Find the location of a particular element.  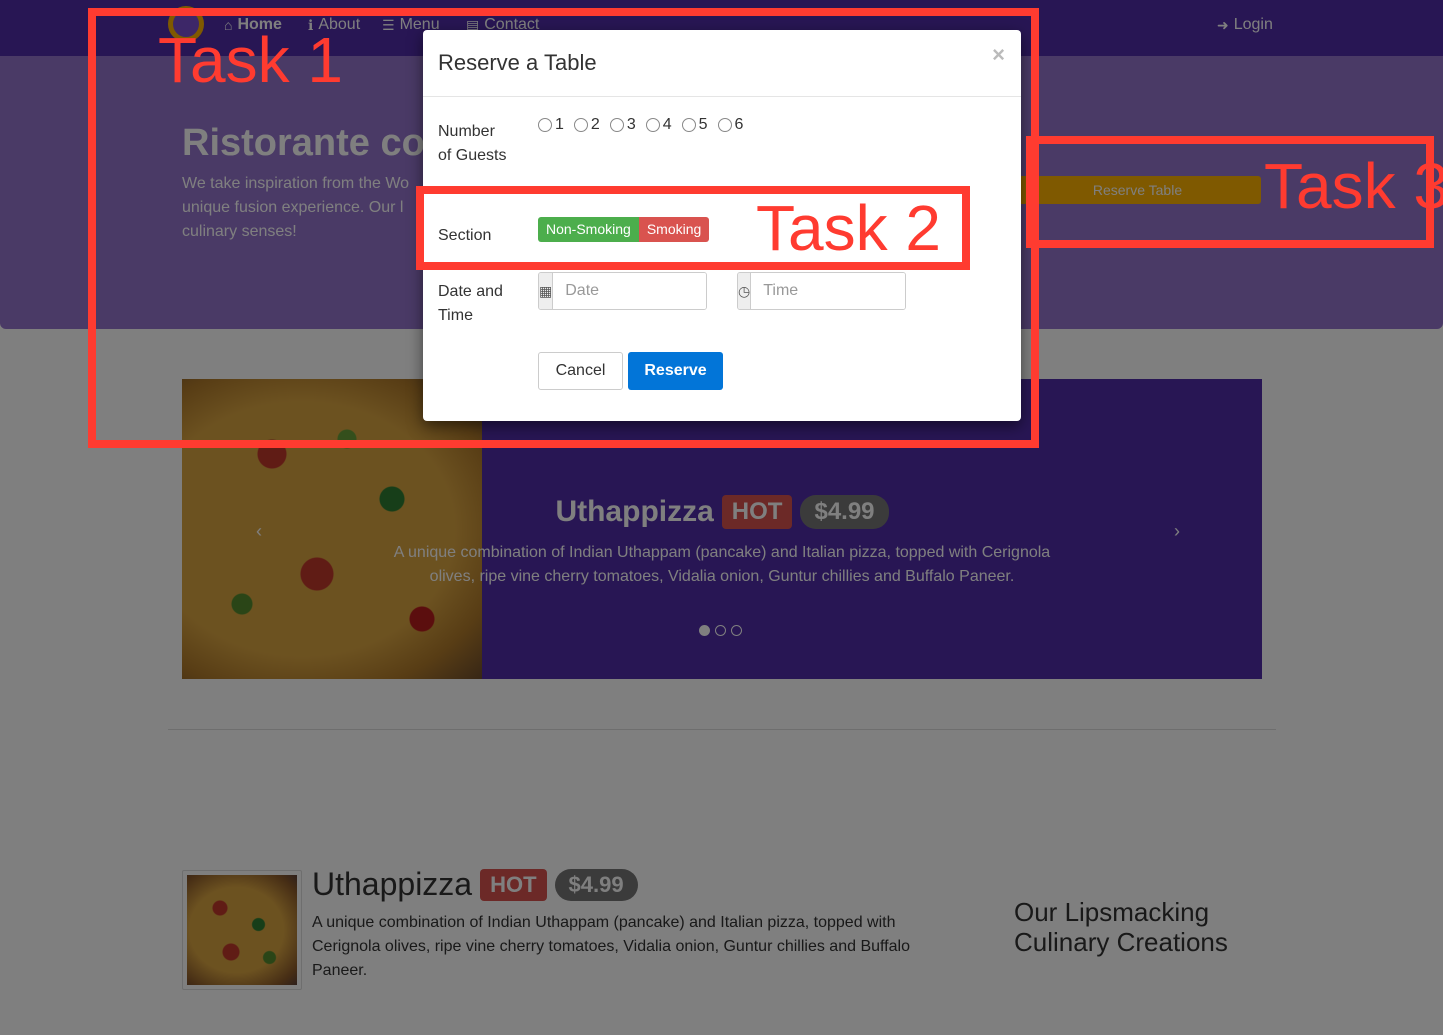

task-2-label: Task 2 is located at coordinates (848, 228).